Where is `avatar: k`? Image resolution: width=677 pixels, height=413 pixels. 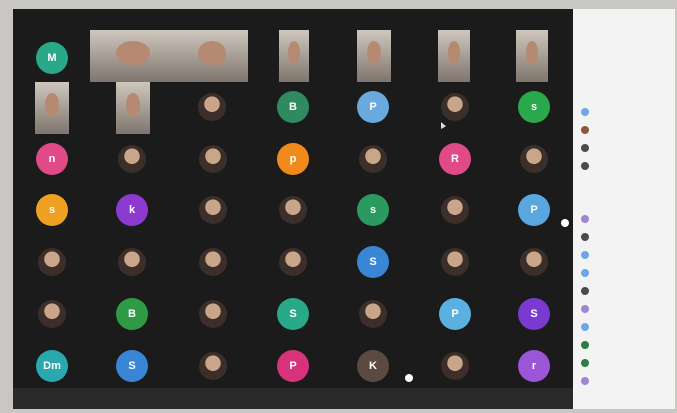 avatar: k is located at coordinates (132, 210).